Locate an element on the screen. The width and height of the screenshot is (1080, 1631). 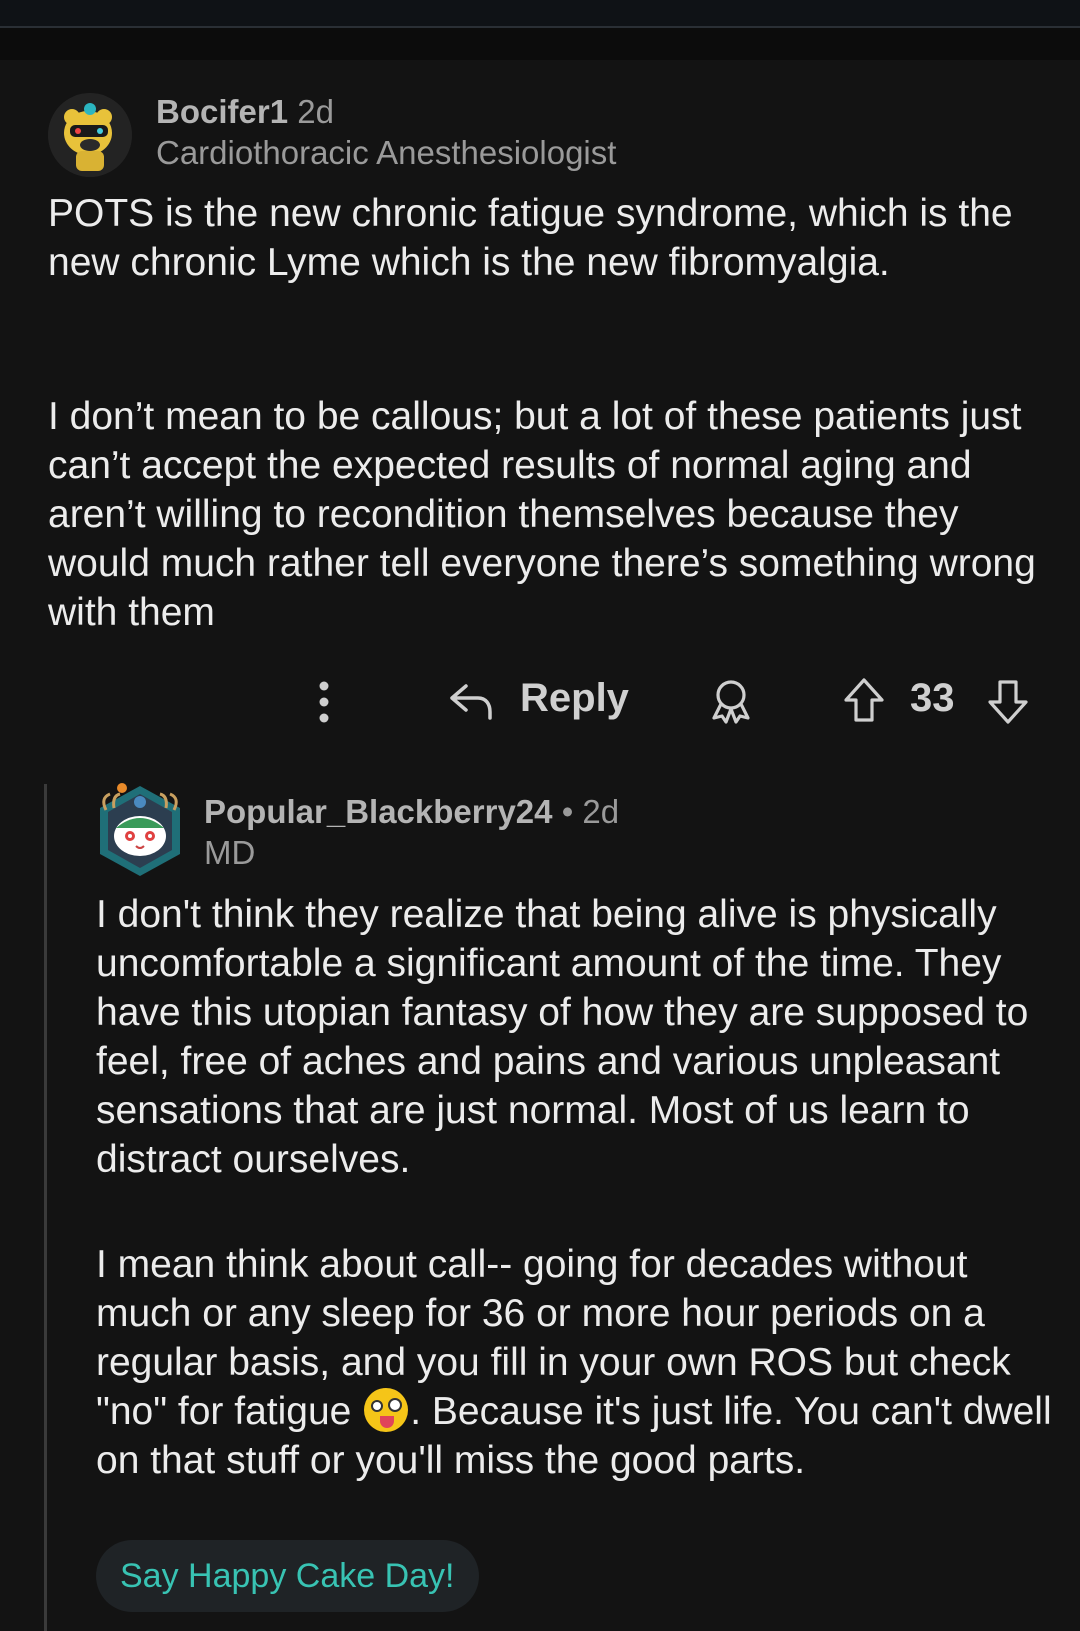
username: Popular_Blackberry24 is located at coordinates (378, 811).